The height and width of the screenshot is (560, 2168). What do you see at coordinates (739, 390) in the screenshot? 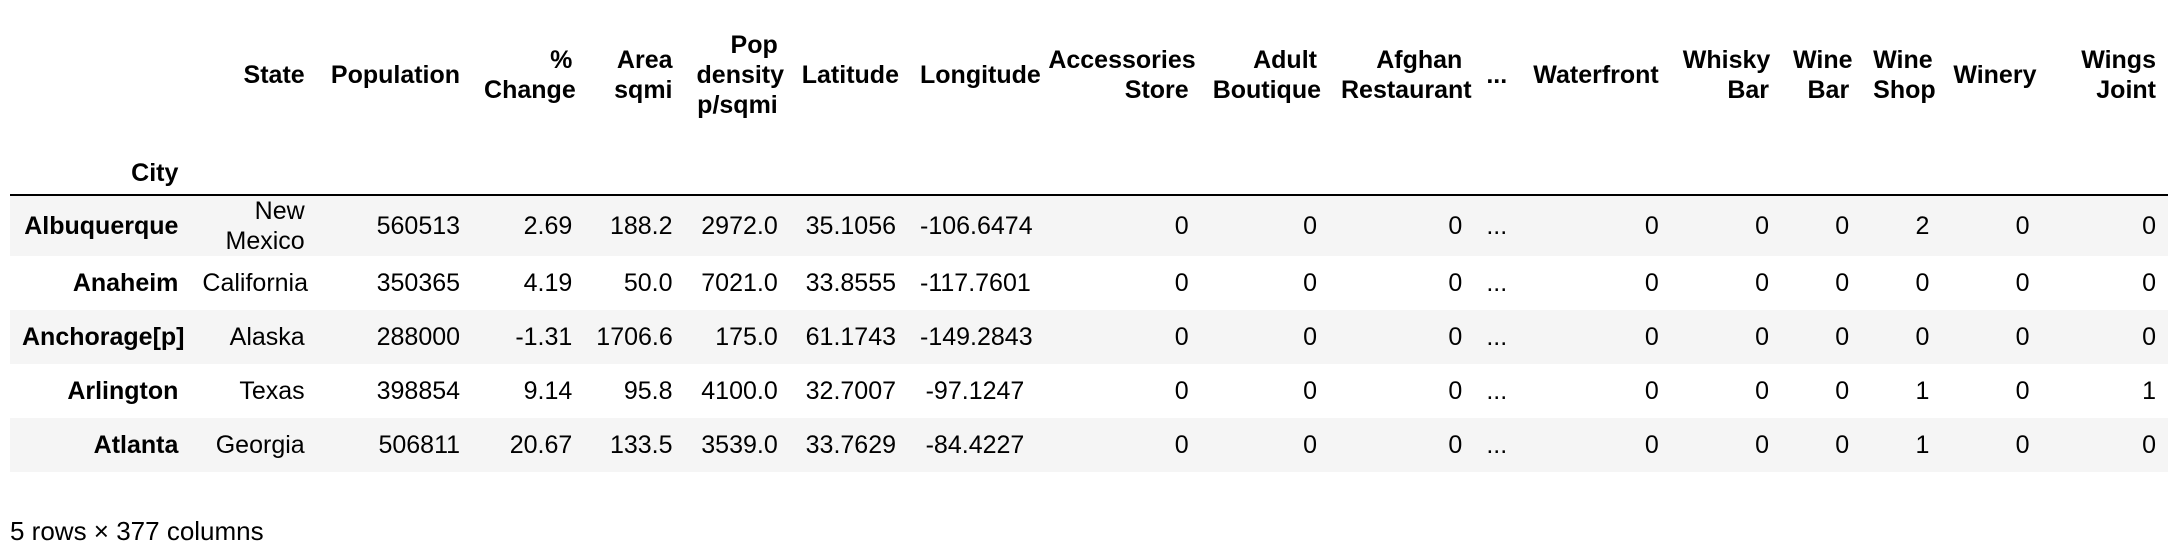
I see `table-cell: 4100.0` at bounding box center [739, 390].